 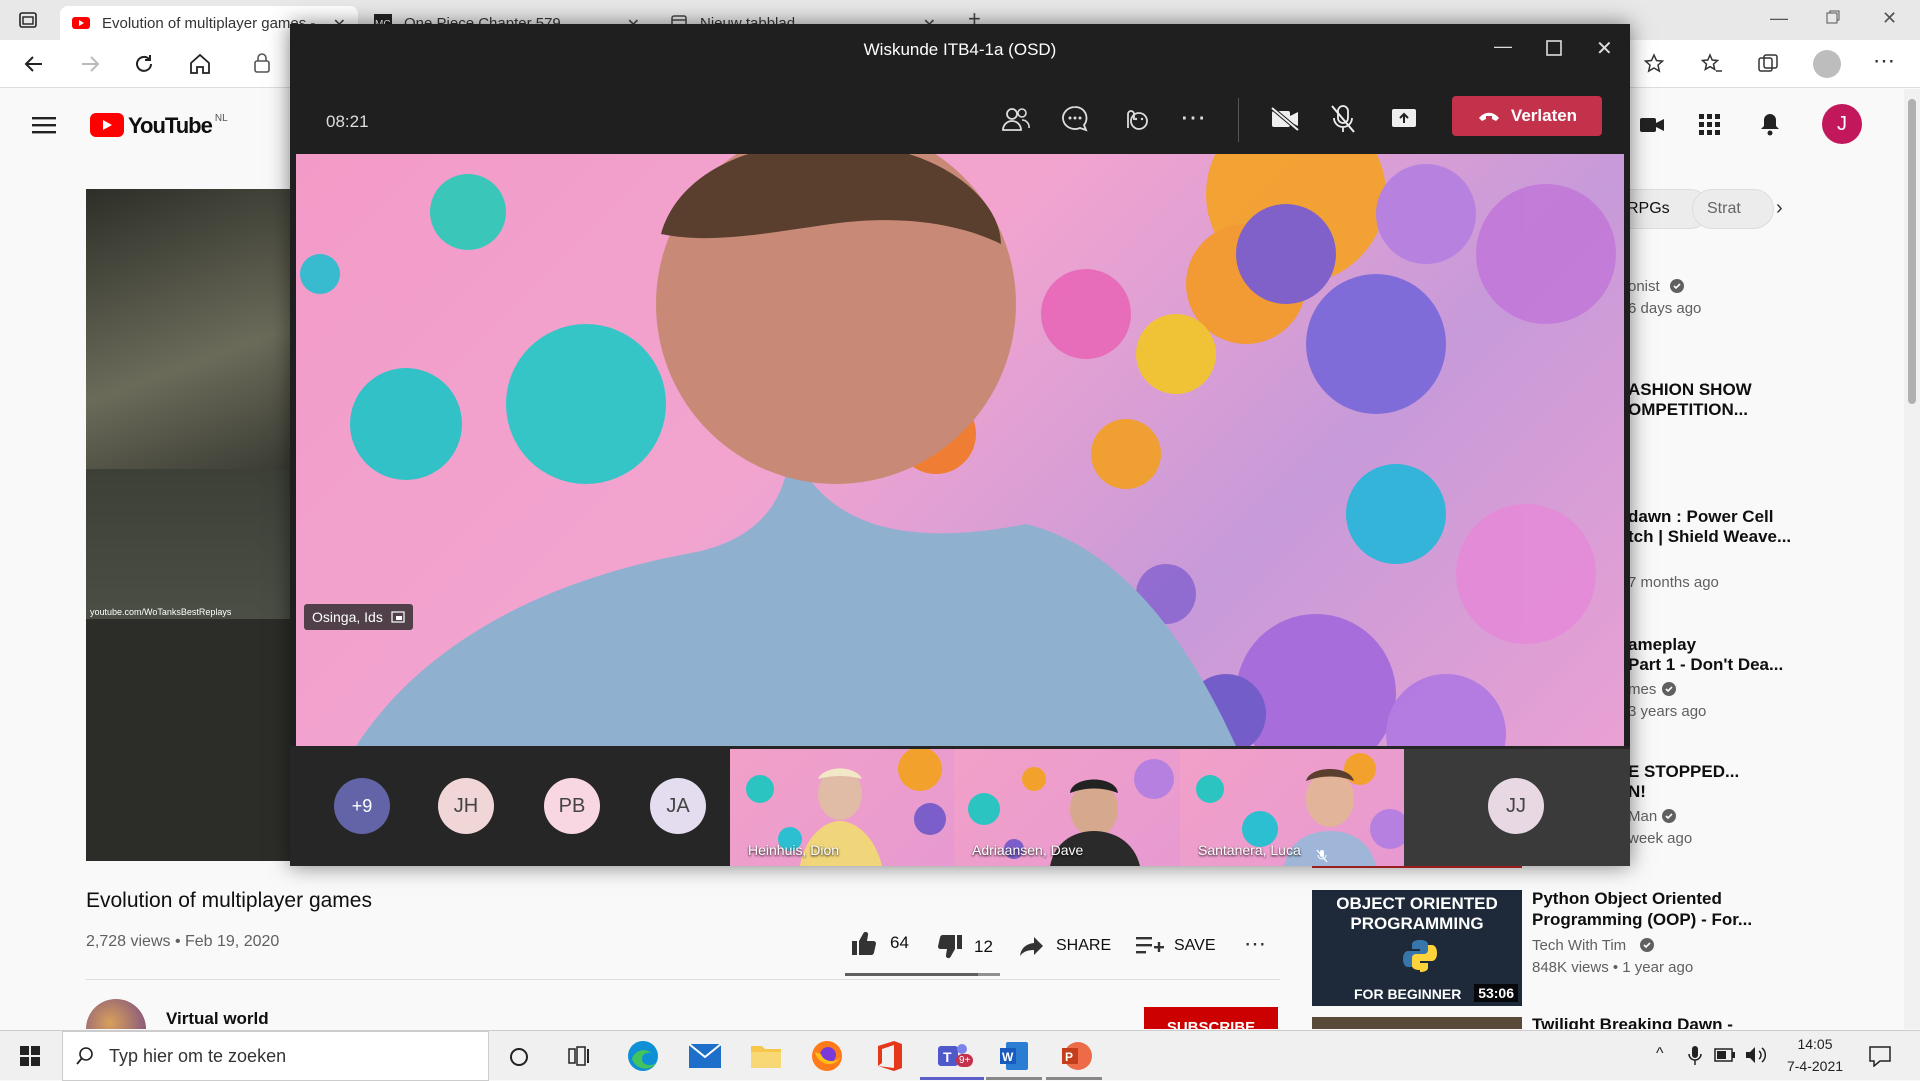 I want to click on volume-icon, so click(x=1756, y=1055).